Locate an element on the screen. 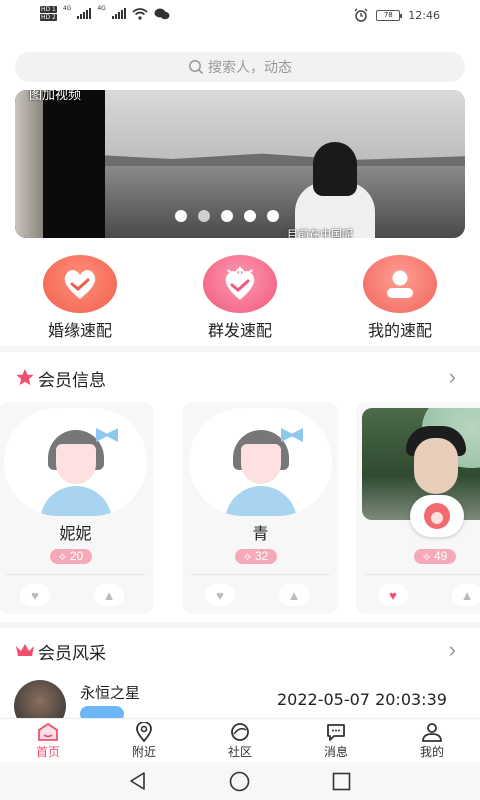 The image size is (480, 800). member-count-badge: ⟡ 20 is located at coordinates (71, 556).